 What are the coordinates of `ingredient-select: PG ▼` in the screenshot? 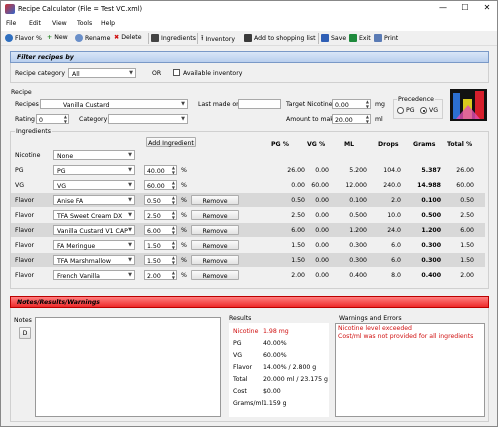 It's located at (94, 170).